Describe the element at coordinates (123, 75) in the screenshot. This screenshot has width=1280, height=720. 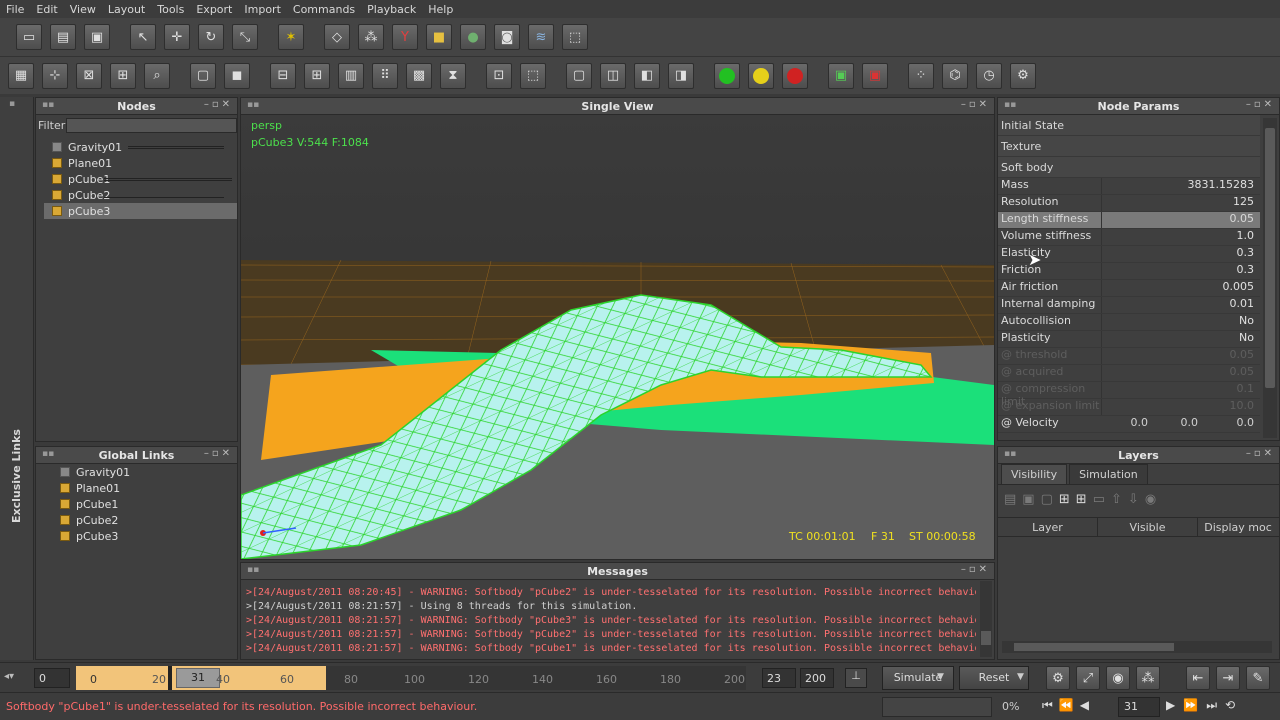
I see `align-icon: ⊞` at that location.